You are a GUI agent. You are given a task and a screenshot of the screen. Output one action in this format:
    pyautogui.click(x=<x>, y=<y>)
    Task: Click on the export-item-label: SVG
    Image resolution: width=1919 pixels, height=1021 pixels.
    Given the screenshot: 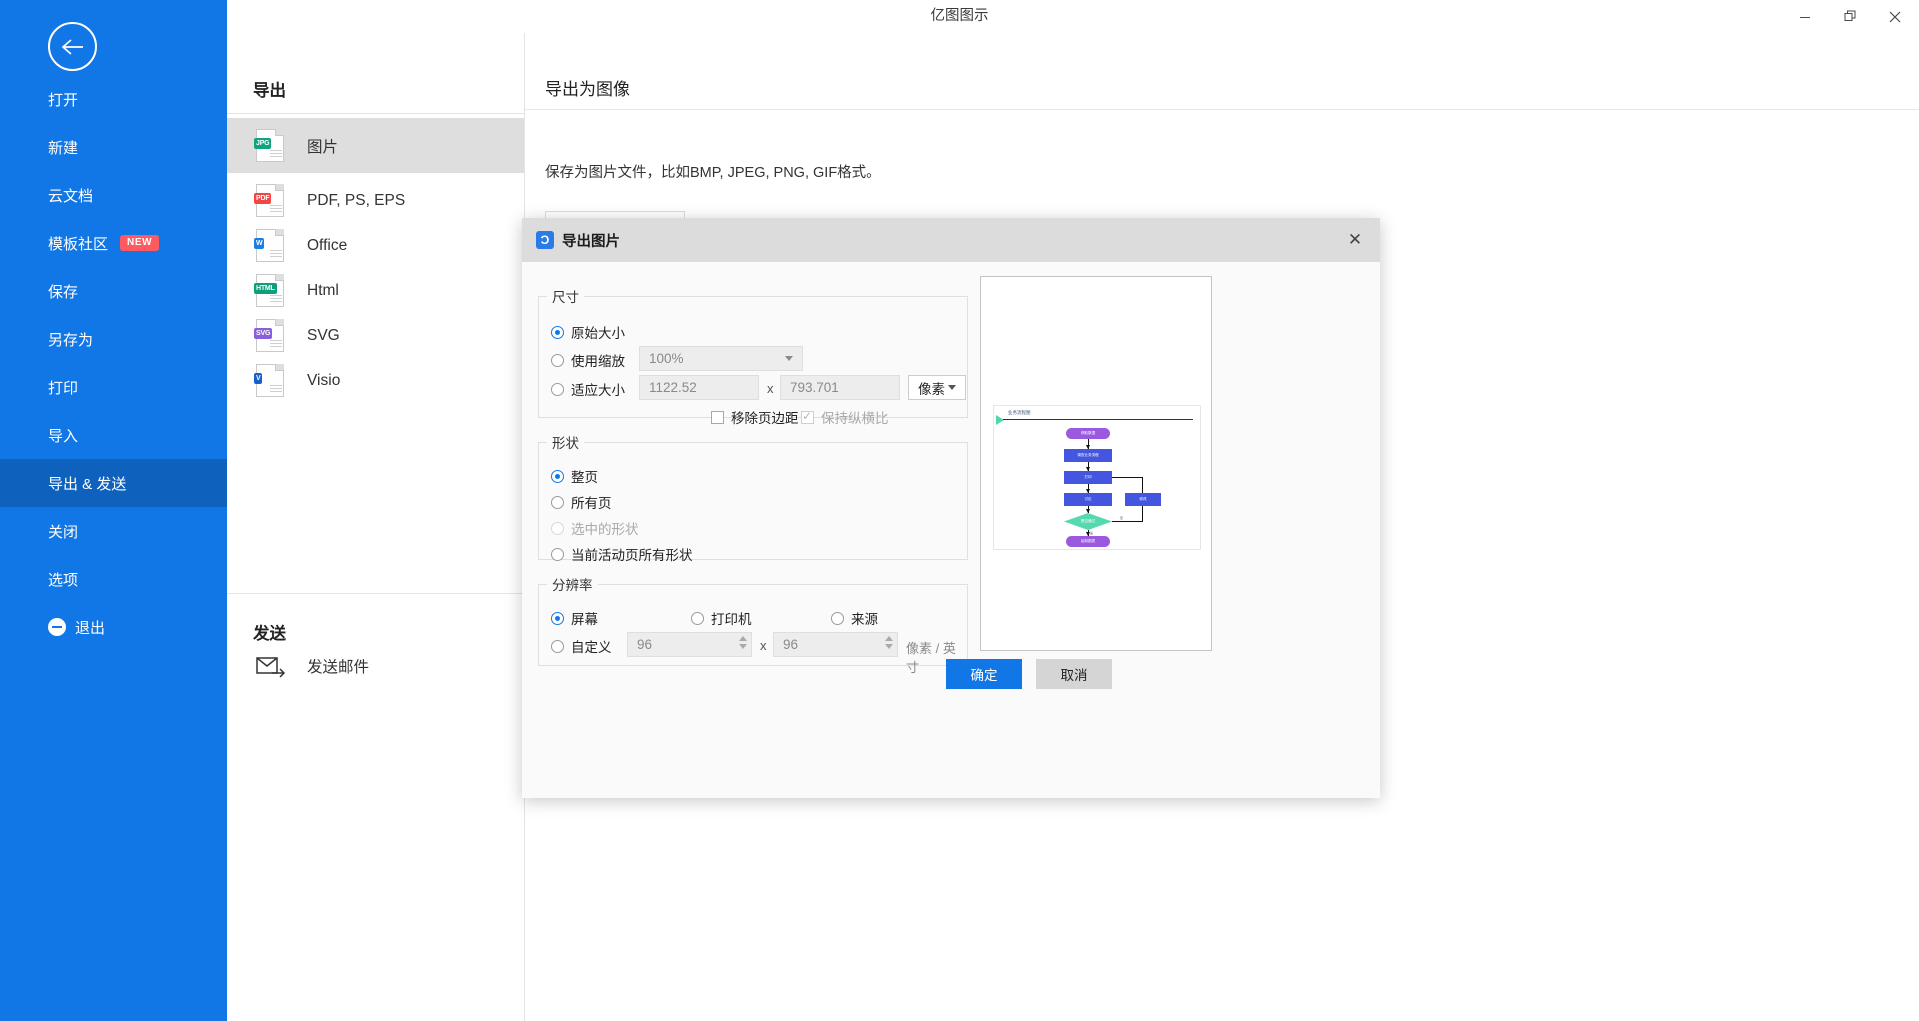 What is the action you would take?
    pyautogui.click(x=323, y=335)
    